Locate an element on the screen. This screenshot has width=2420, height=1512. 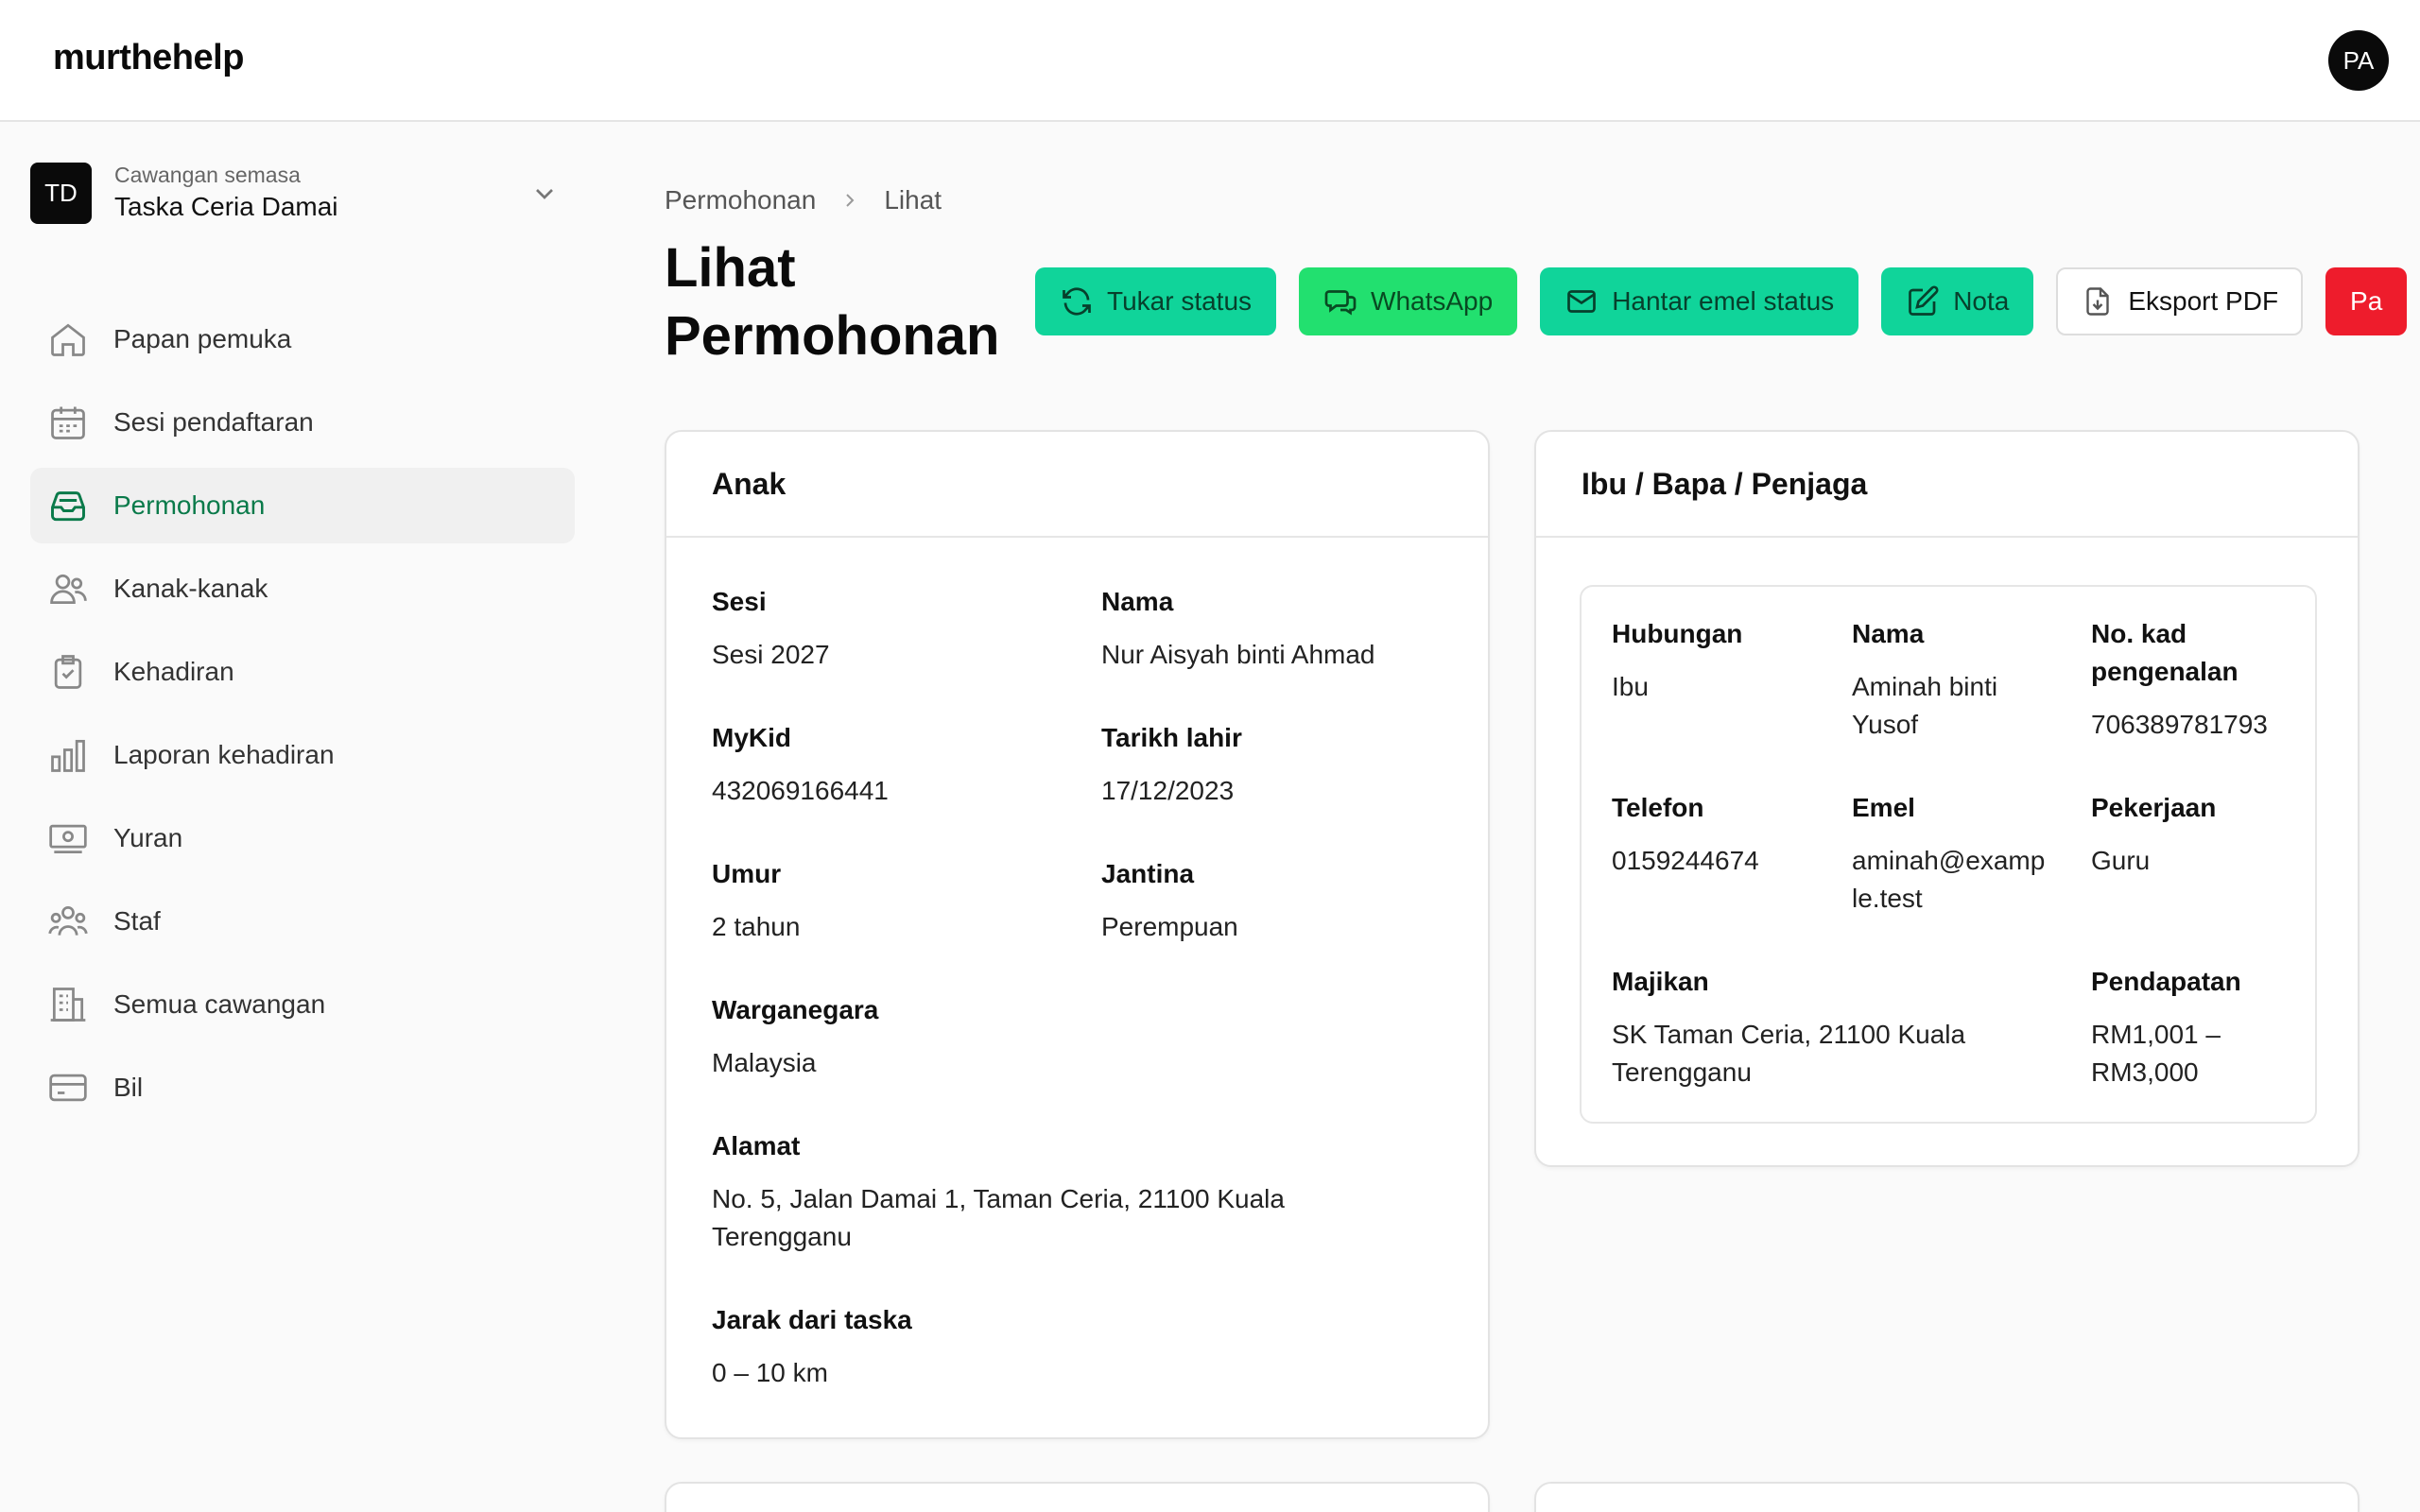
breadcrumb-parent-link: Permohonan is located at coordinates (740, 200).